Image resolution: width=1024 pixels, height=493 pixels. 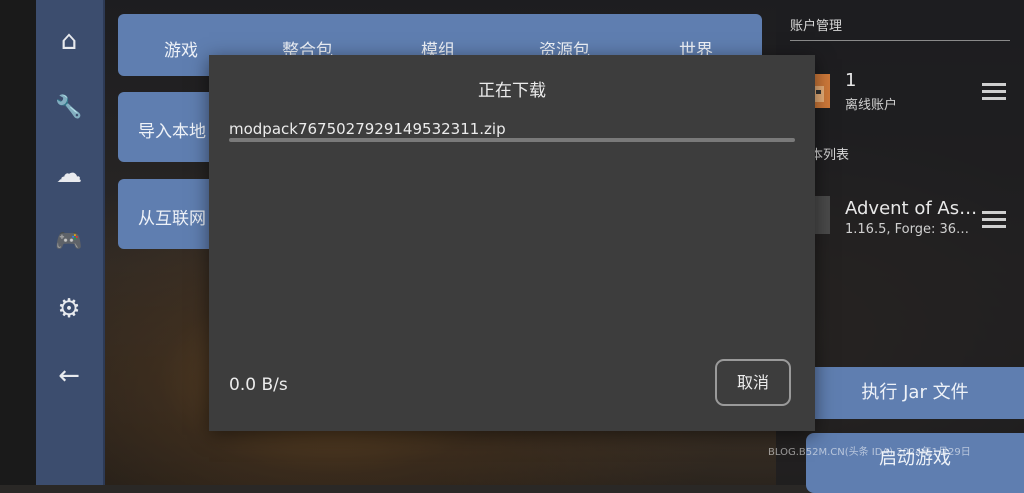 I want to click on account-section-header: 账户管理, so click(x=816, y=26).